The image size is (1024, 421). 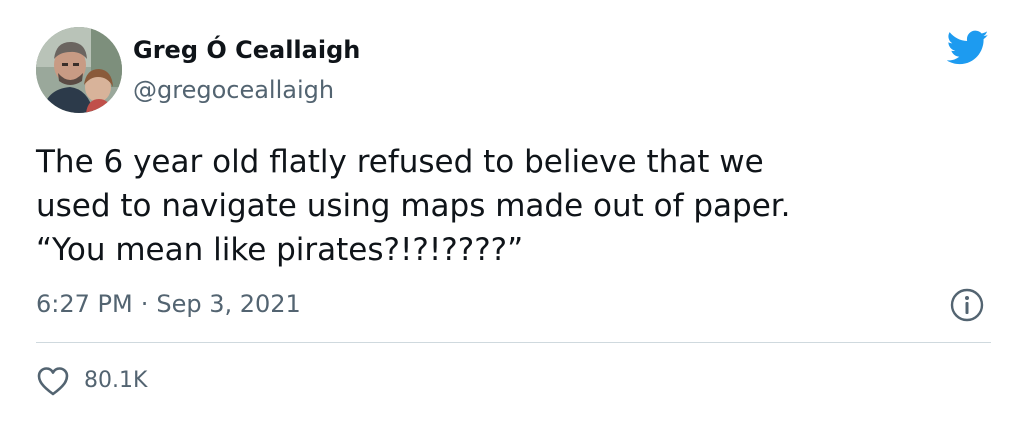 I want to click on avatar-photo, so click(x=79, y=70).